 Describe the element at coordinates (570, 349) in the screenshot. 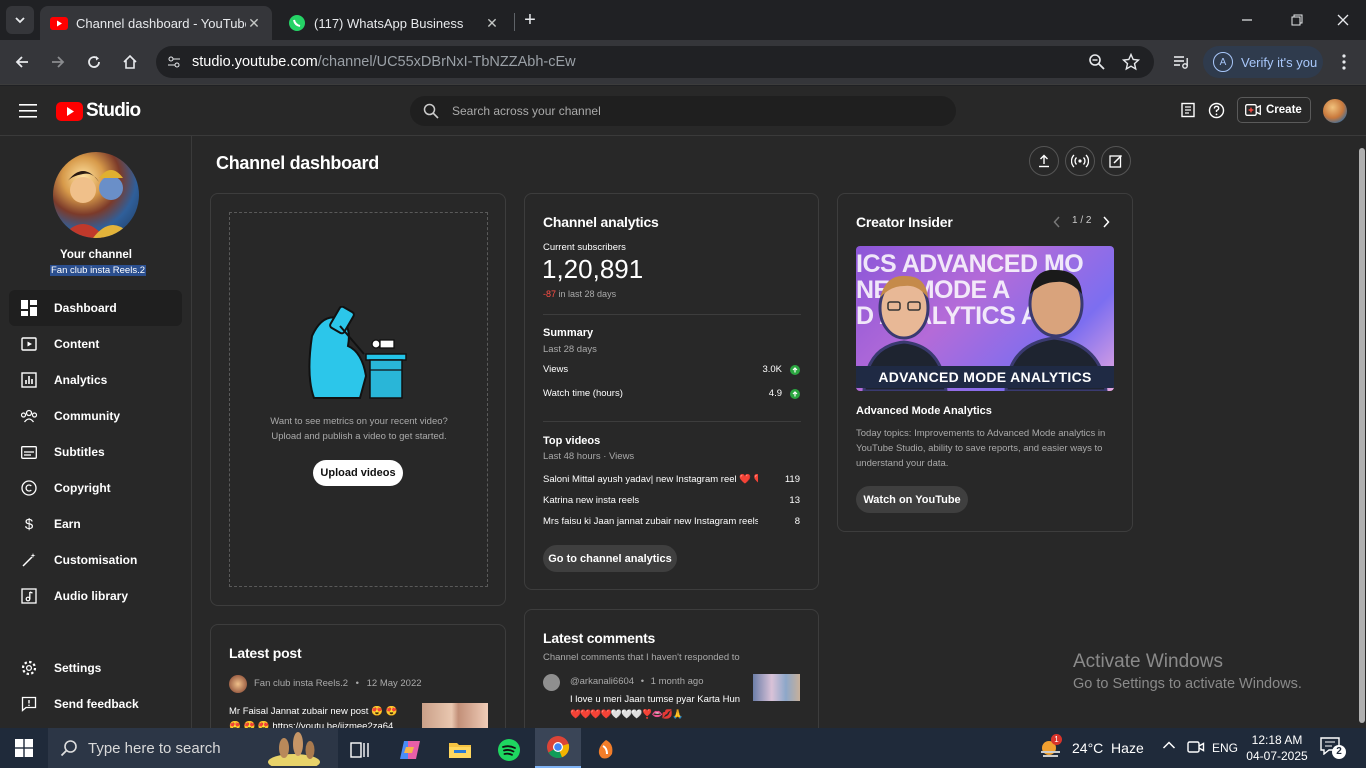

I see `summary-period: Last 28 days` at that location.